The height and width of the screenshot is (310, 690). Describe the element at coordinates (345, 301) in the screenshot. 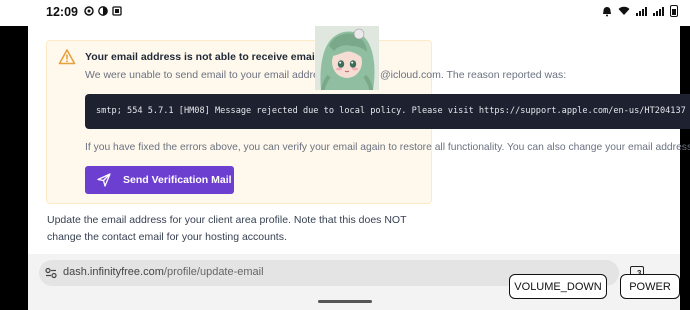

I see `gesture-nav-handle` at that location.